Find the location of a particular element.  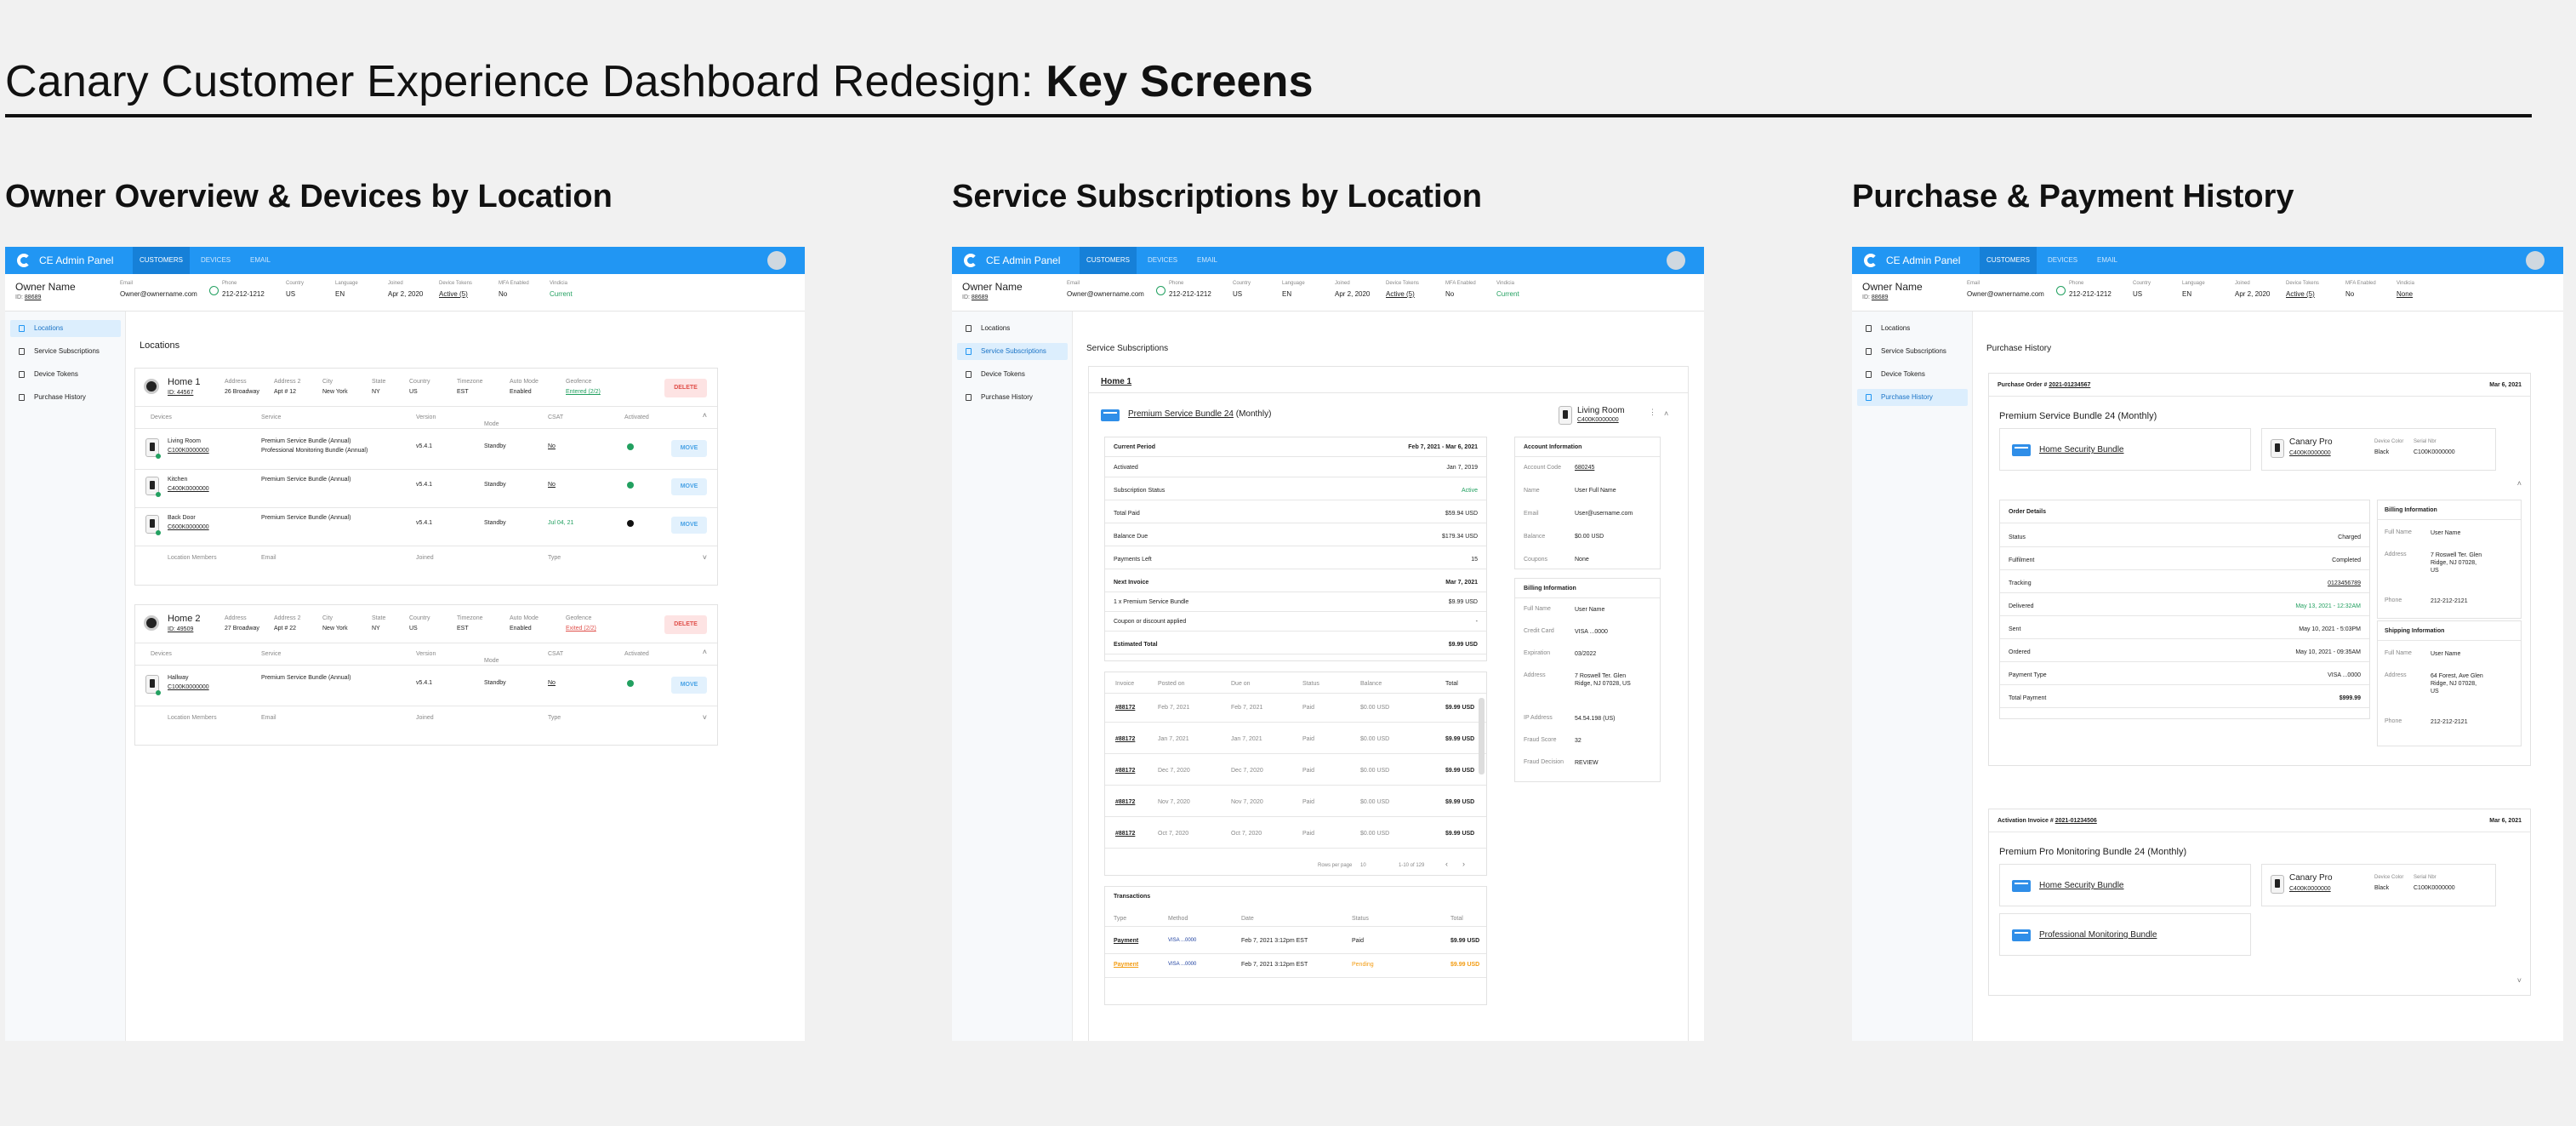

order-detail-value: 0123456789 is located at coordinates (2345, 583).